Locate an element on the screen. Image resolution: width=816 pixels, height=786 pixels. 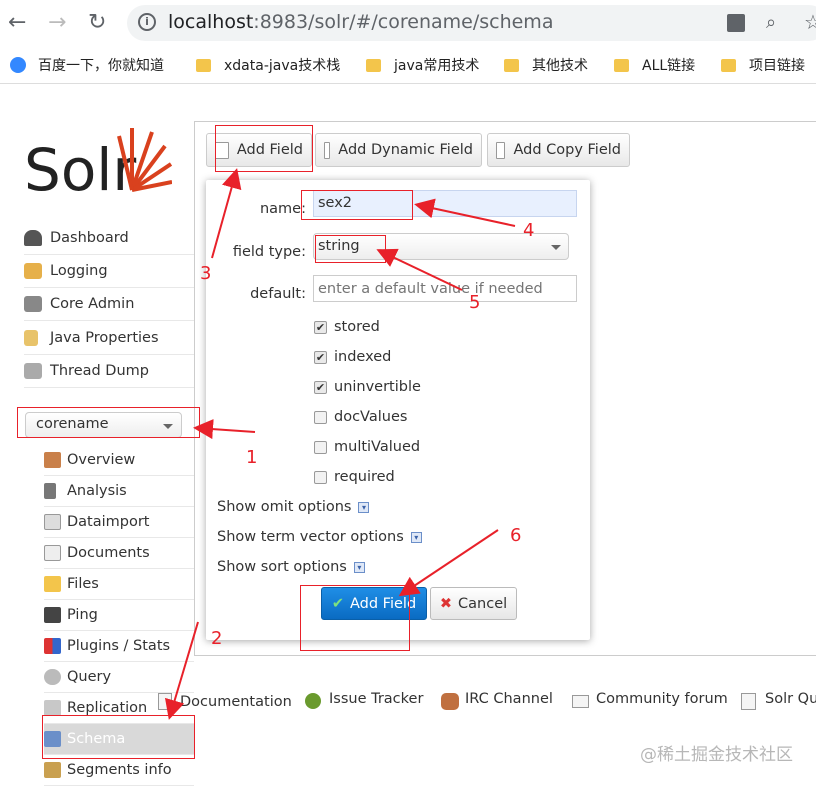
annotation-number: 3 is located at coordinates (205, 273).